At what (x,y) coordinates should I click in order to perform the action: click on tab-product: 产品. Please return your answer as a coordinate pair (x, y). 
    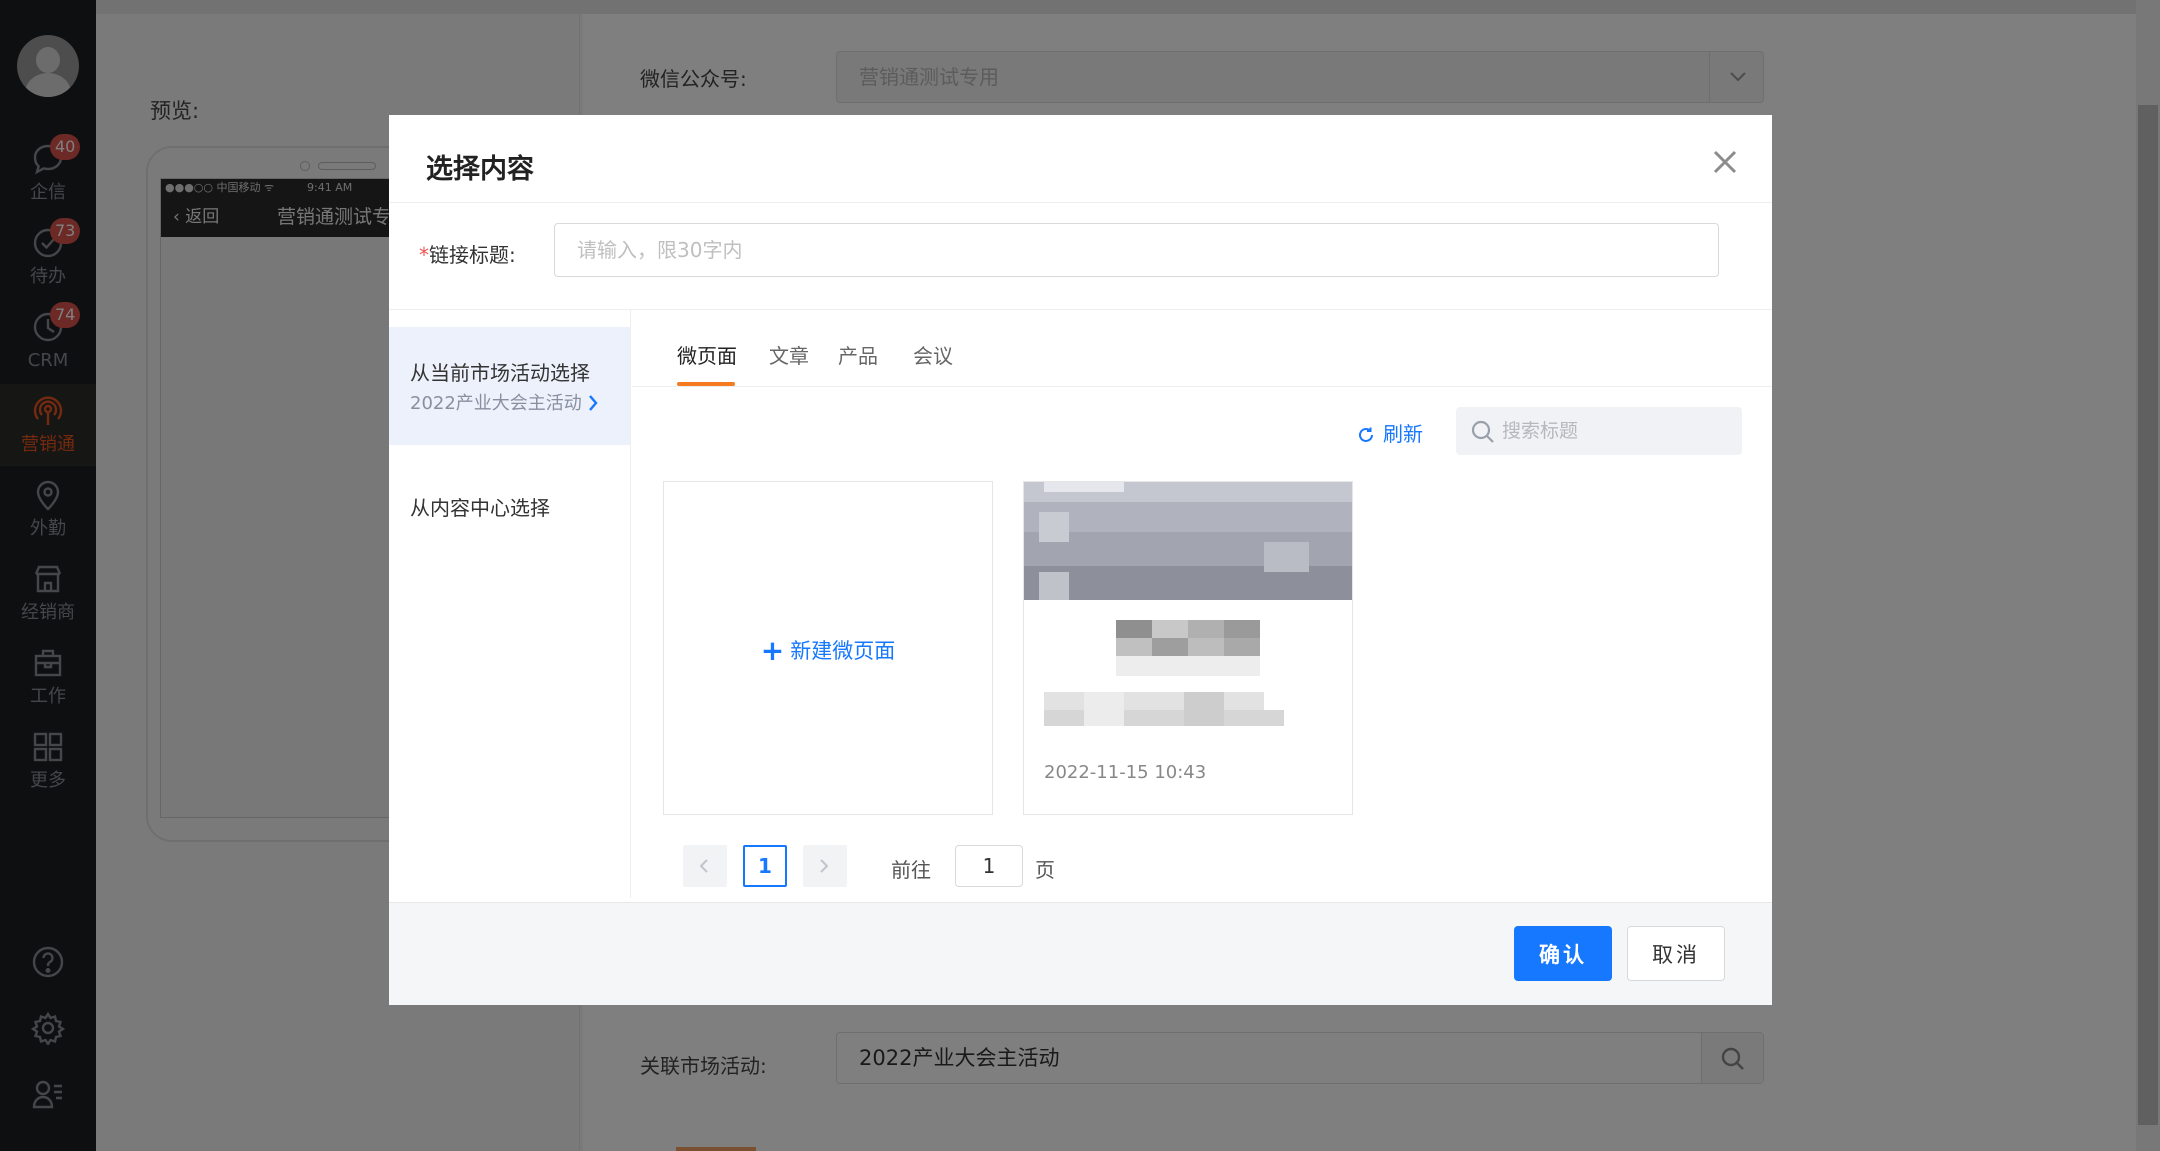
    Looking at the image, I should click on (858, 354).